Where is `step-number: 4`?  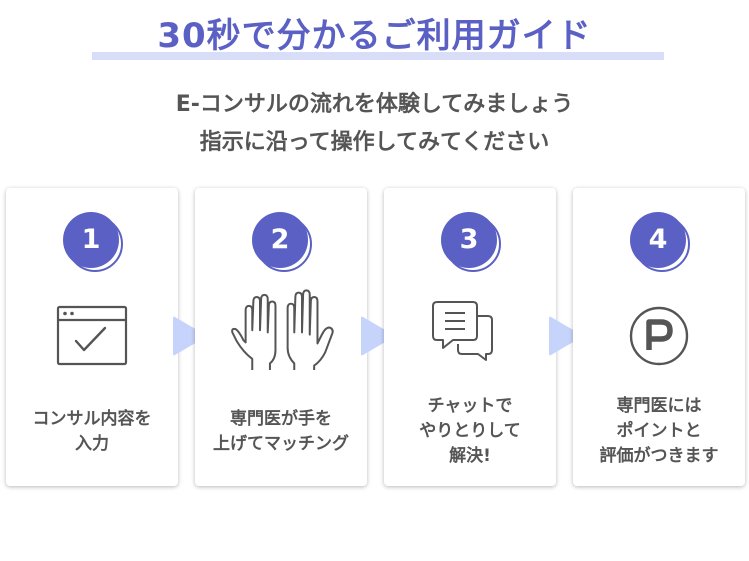 step-number: 4 is located at coordinates (658, 240).